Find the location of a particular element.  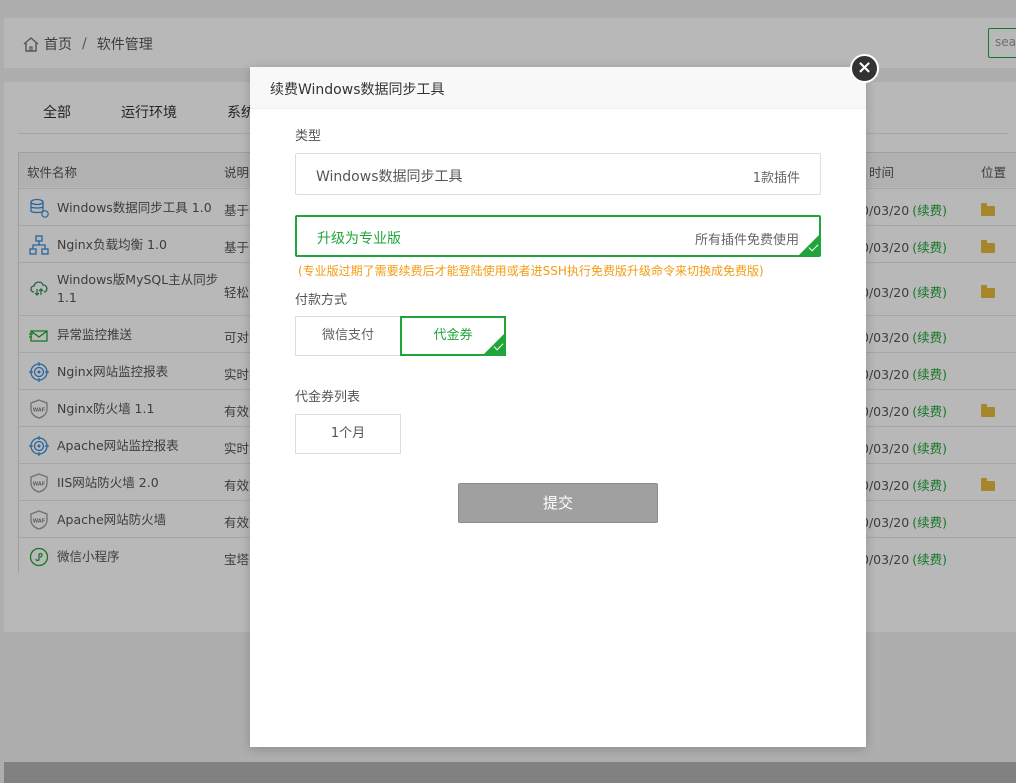

type-option-pro-desc: 所有插件免费使用 is located at coordinates (746, 240).